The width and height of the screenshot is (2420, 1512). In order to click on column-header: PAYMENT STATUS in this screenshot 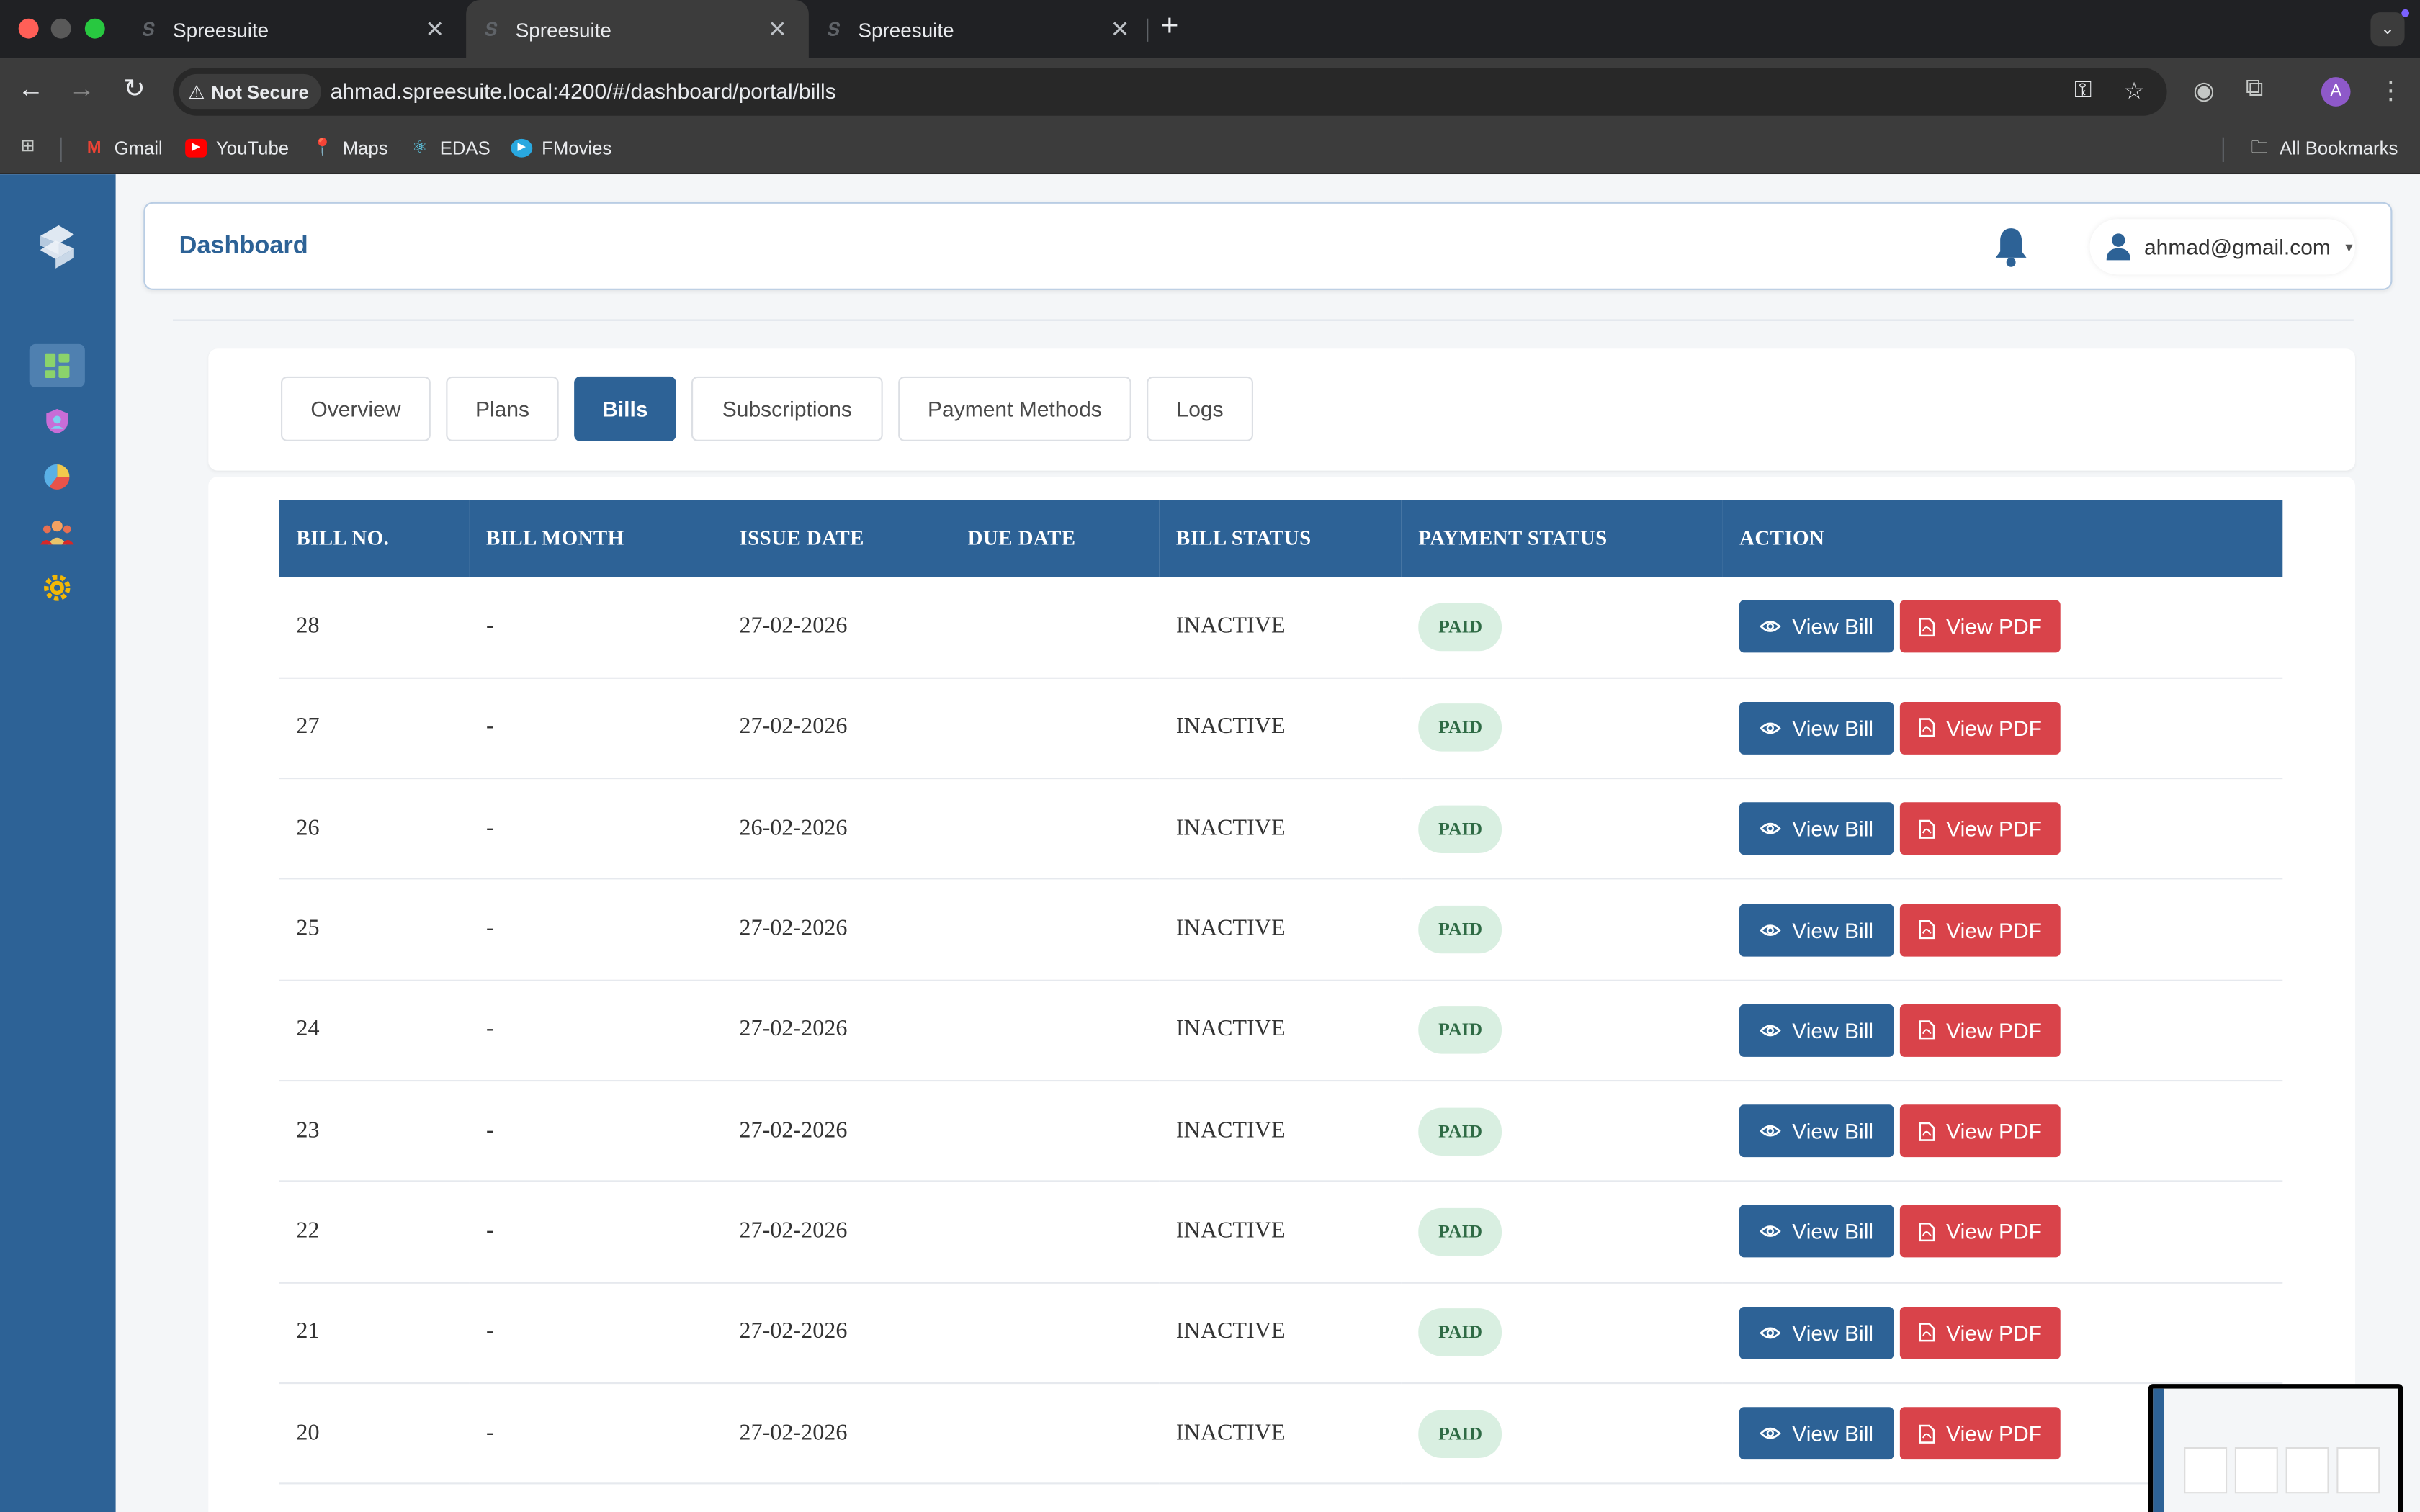, I will do `click(1562, 538)`.